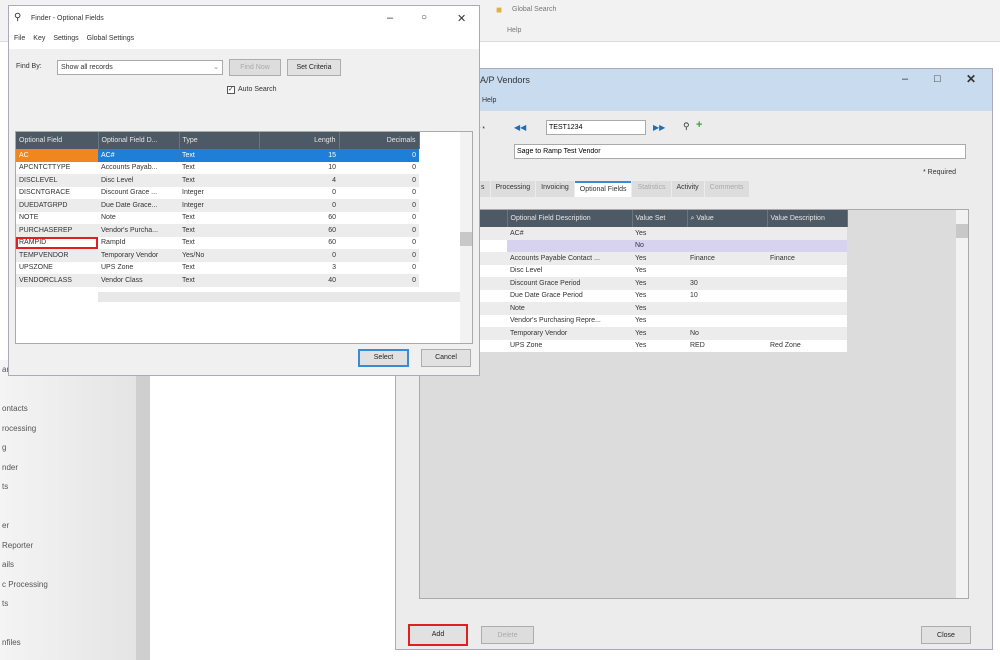 The width and height of the screenshot is (1000, 660). What do you see at coordinates (70, 546) in the screenshot?
I see `nav-item: Reporter` at bounding box center [70, 546].